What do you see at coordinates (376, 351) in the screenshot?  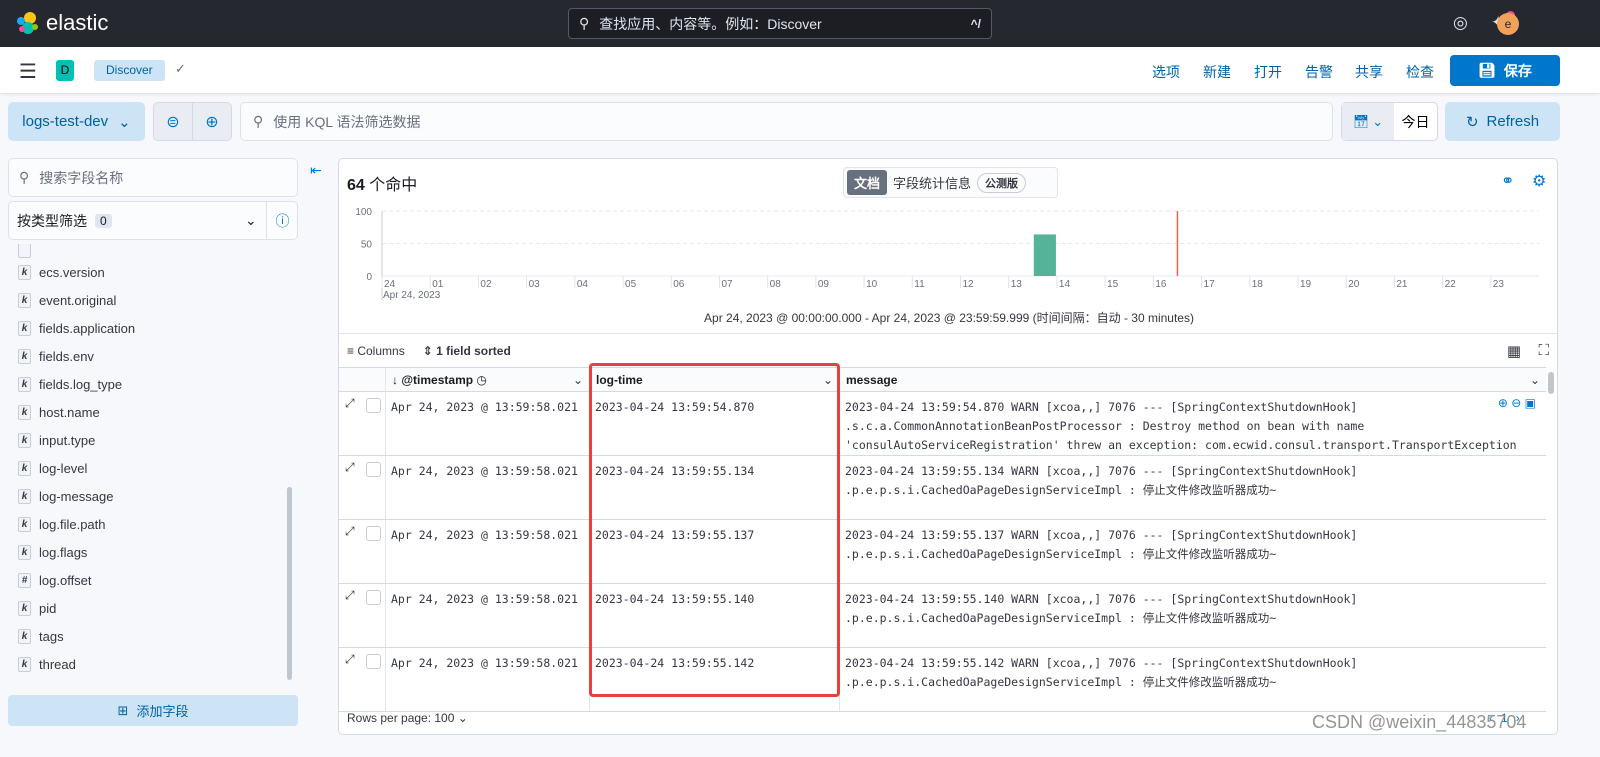 I see `columns-button: ≡ Columns` at bounding box center [376, 351].